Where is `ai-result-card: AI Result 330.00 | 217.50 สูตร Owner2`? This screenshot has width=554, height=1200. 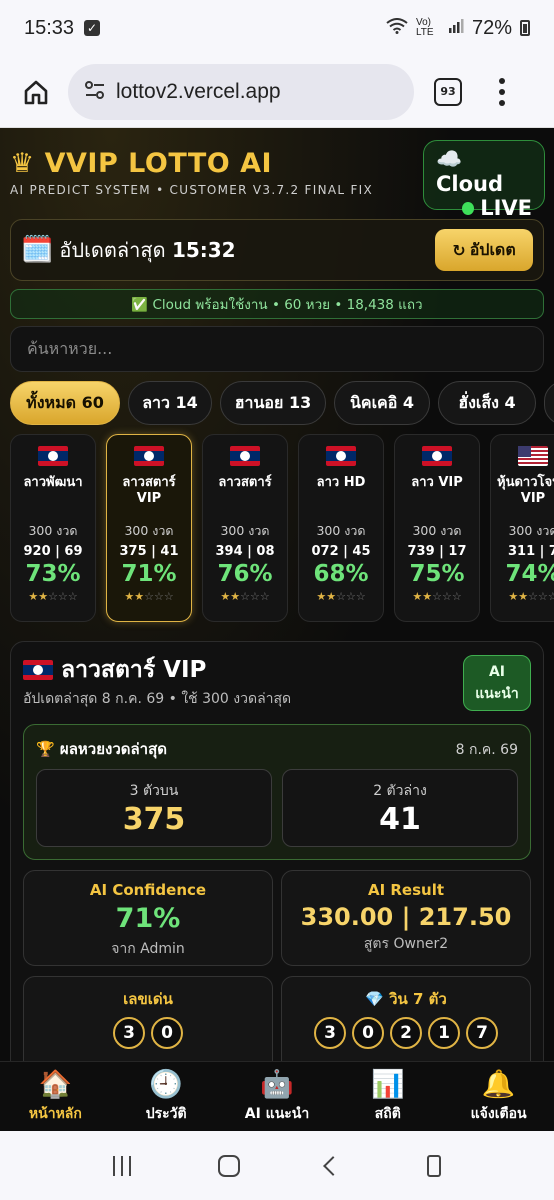
ai-result-card: AI Result 330.00 | 217.50 สูตร Owner2 is located at coordinates (406, 918).